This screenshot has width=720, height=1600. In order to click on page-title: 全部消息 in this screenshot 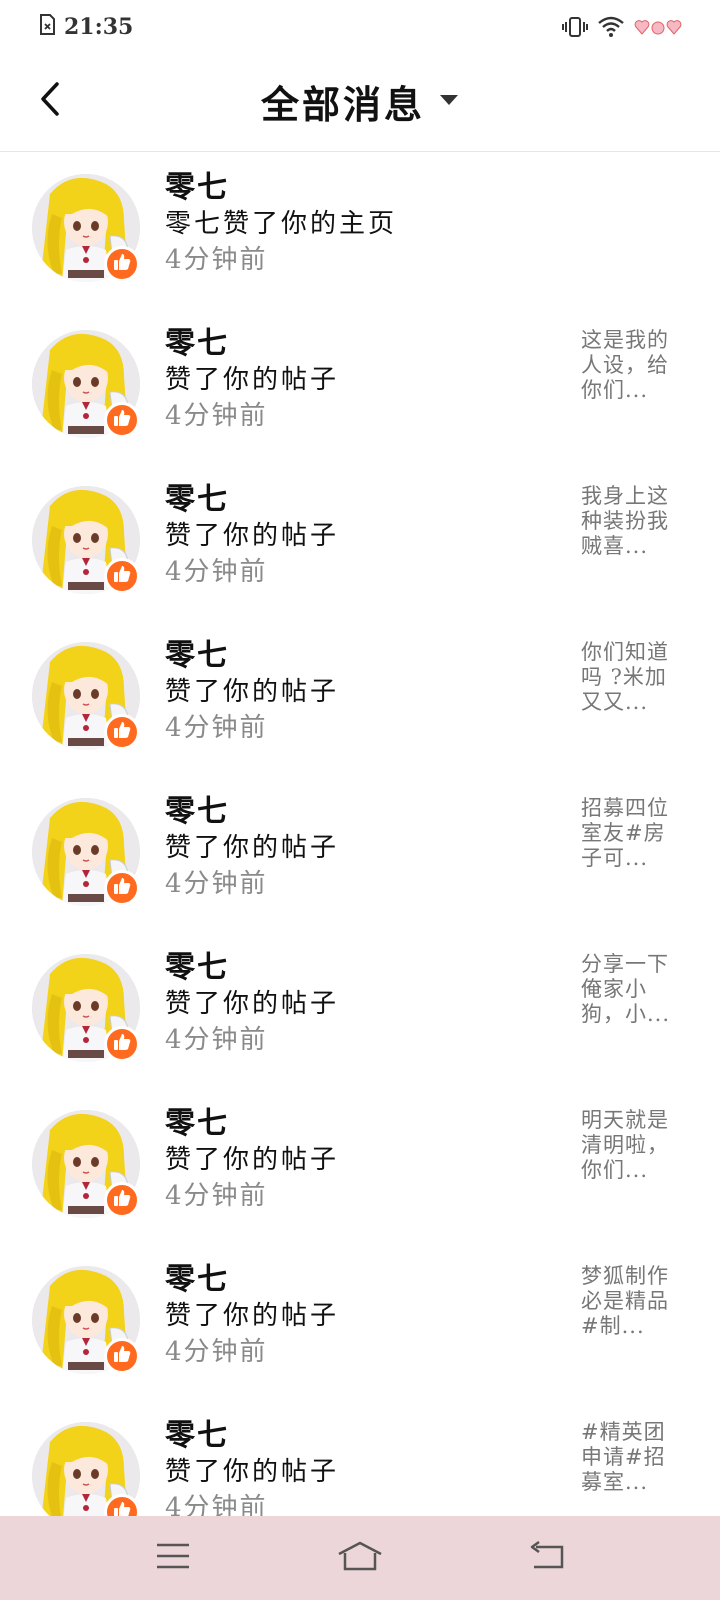, I will do `click(342, 104)`.